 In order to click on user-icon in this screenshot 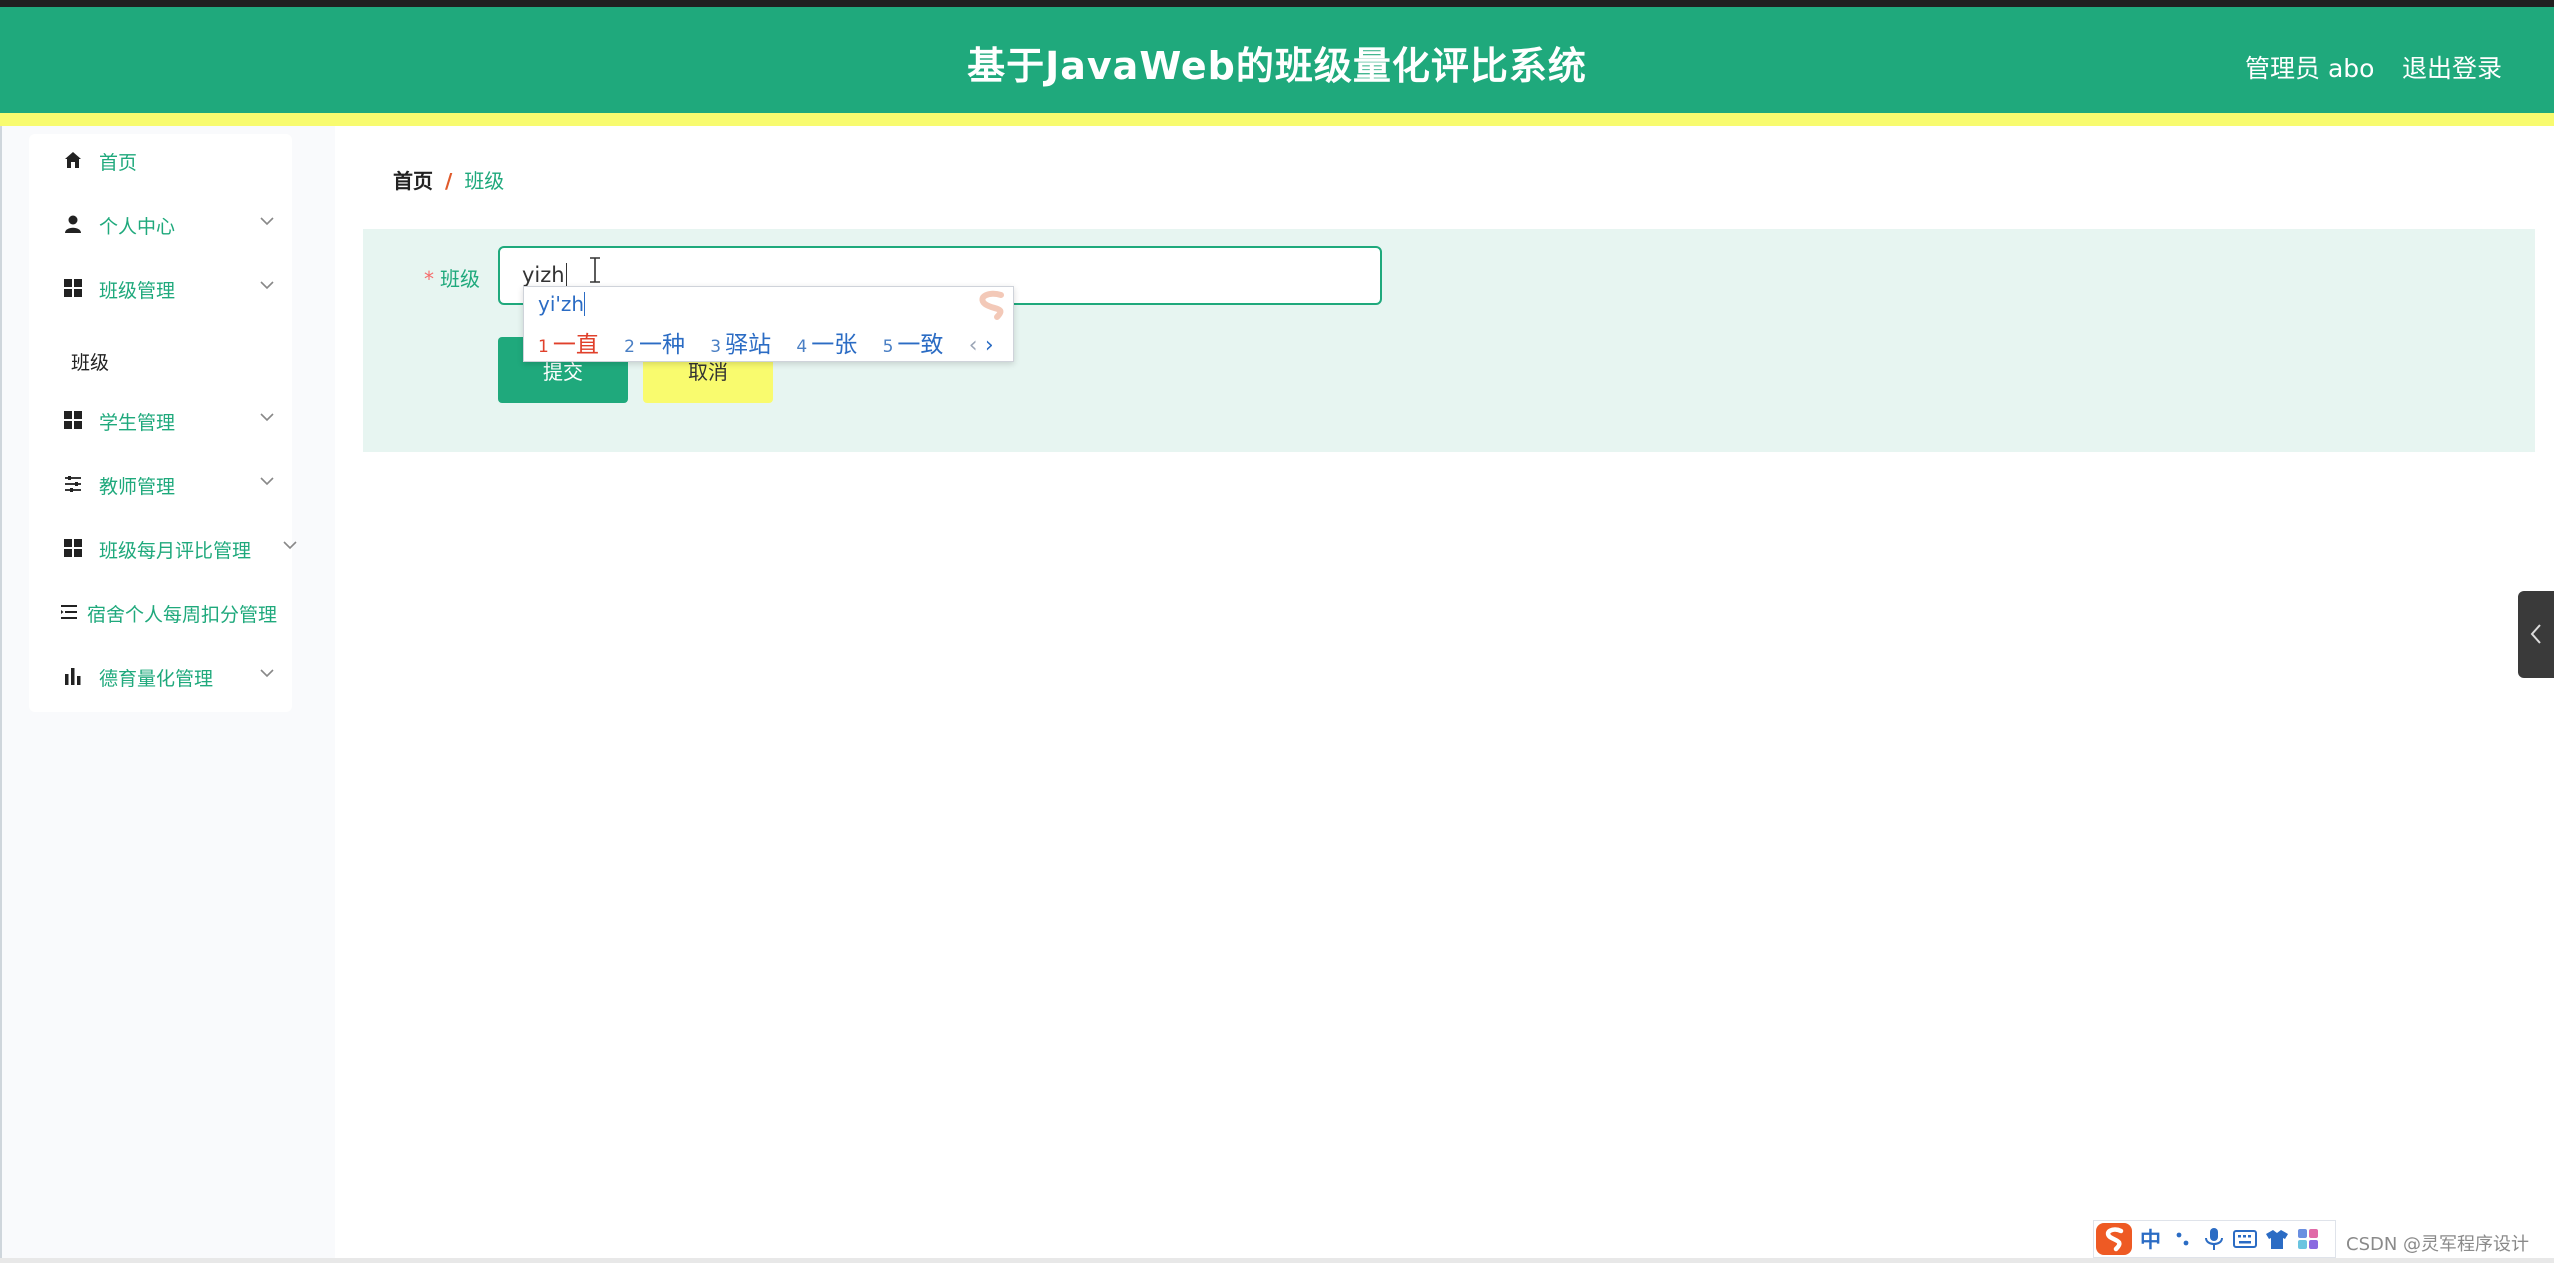, I will do `click(73, 224)`.